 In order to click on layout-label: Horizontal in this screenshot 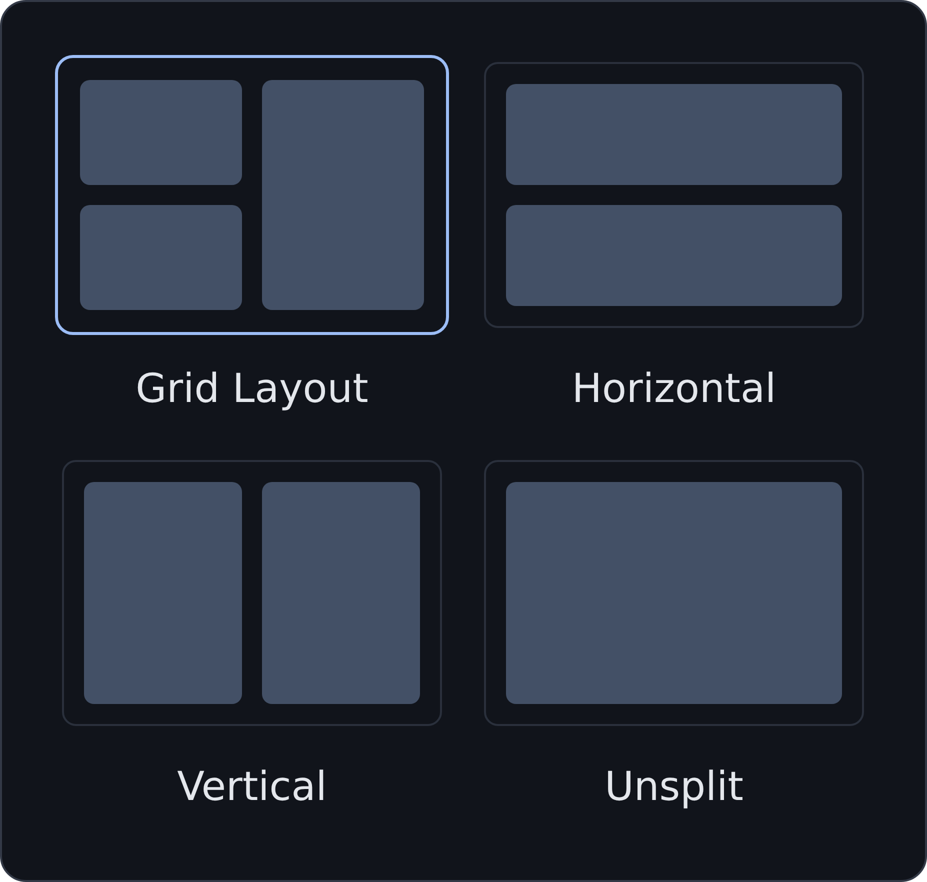, I will do `click(674, 389)`.